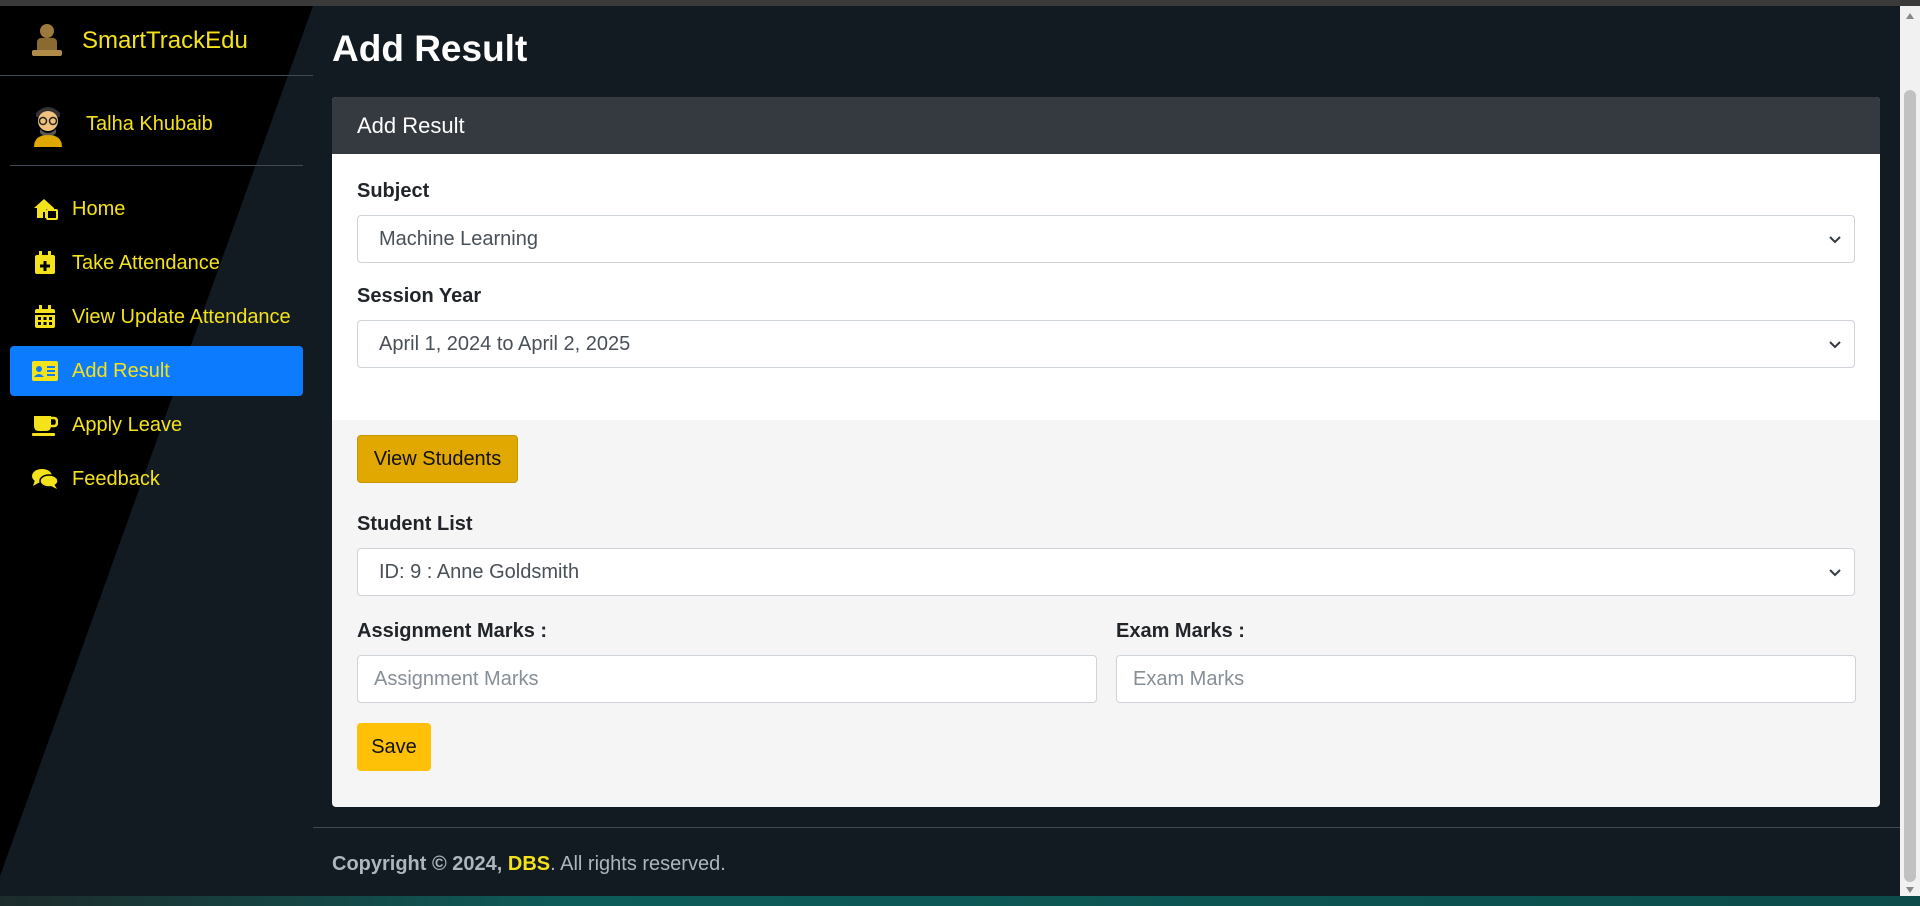 This screenshot has width=1920, height=906. What do you see at coordinates (415, 524) in the screenshot?
I see `student-list-label: Student List` at bounding box center [415, 524].